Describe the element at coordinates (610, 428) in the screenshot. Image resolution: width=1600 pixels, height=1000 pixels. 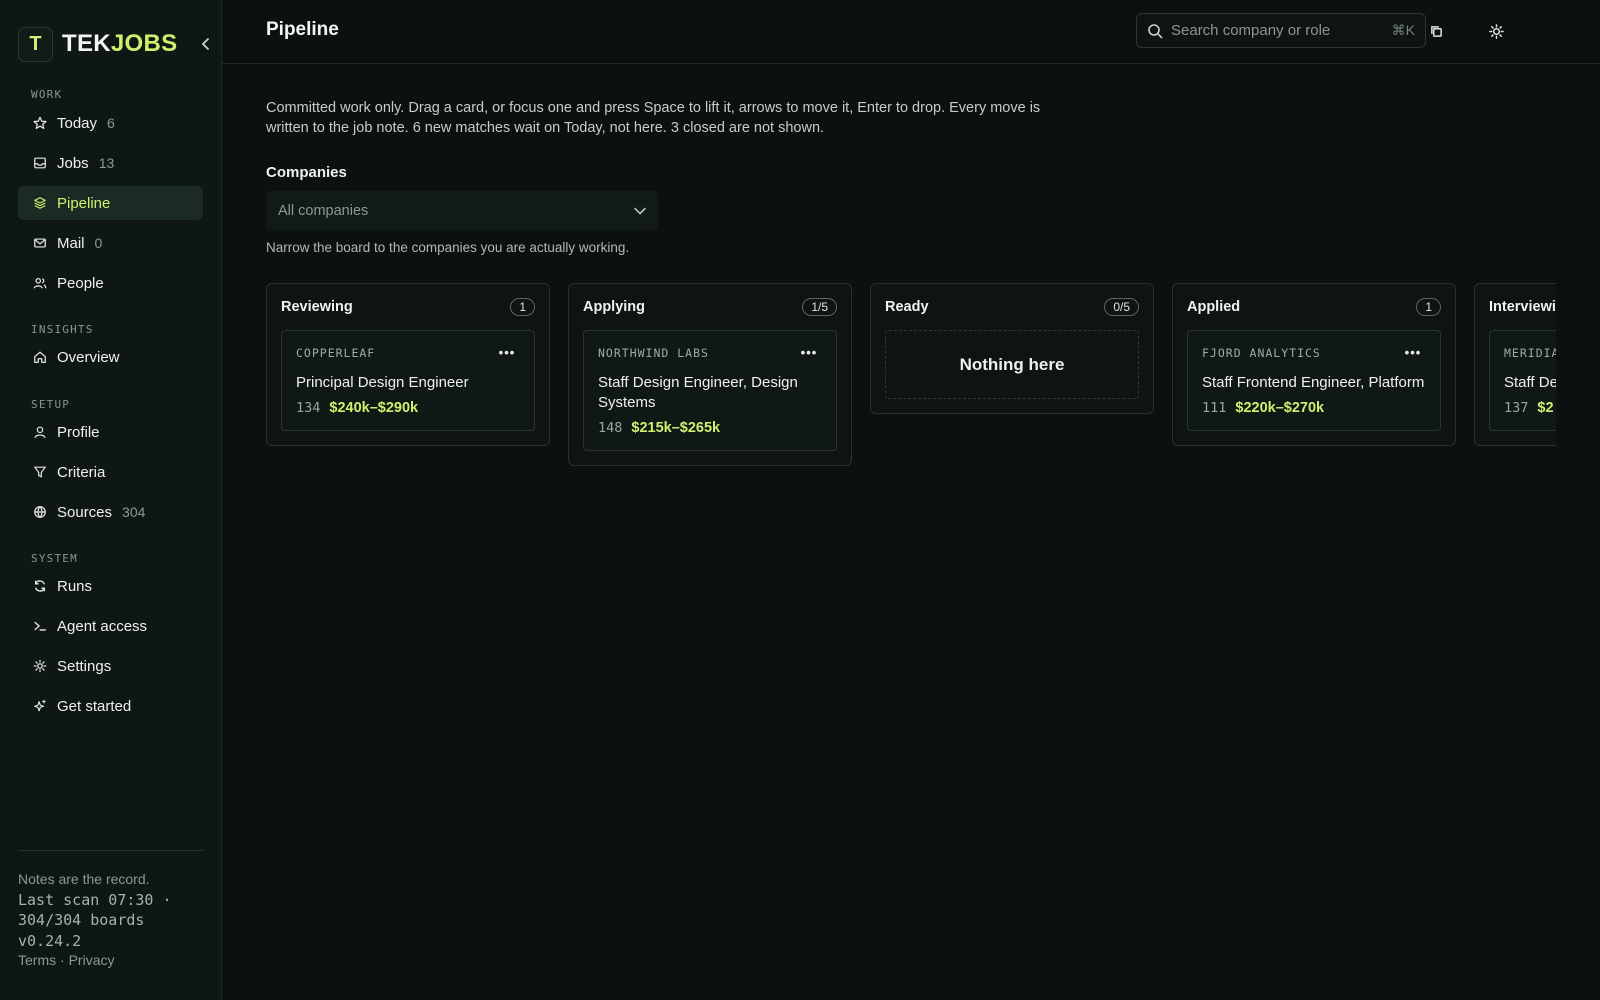
I see `card-score: 148` at that location.